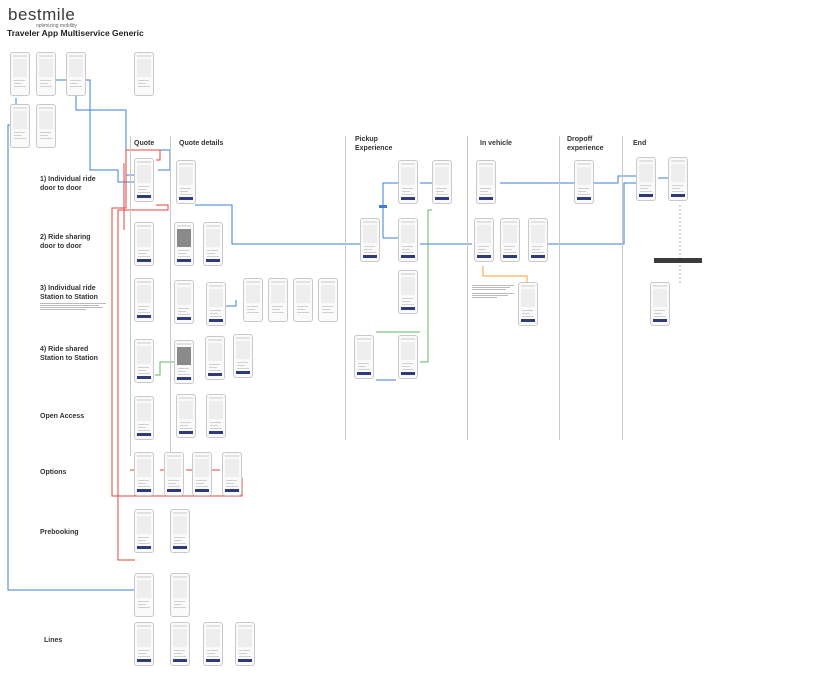 The height and width of the screenshot is (688, 822). What do you see at coordinates (144, 143) in the screenshot?
I see `column-quote: Quote` at bounding box center [144, 143].